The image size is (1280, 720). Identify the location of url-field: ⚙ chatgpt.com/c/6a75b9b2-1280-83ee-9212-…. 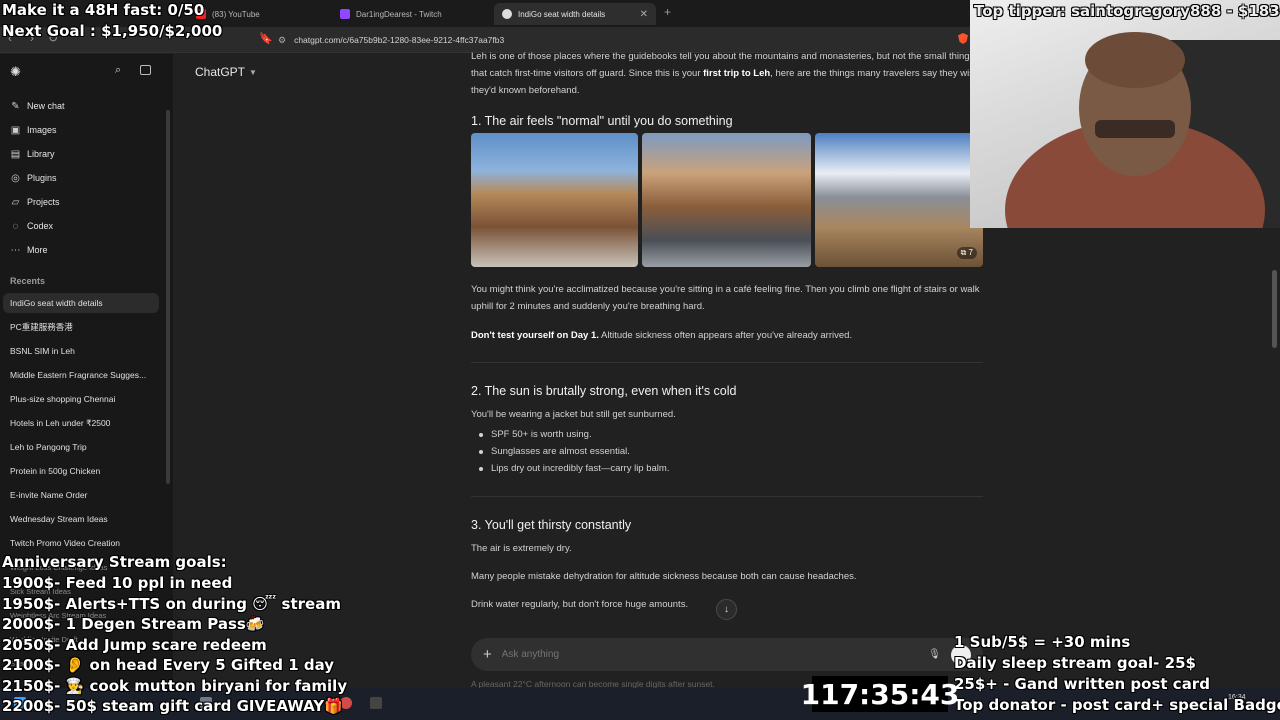
(628, 40).